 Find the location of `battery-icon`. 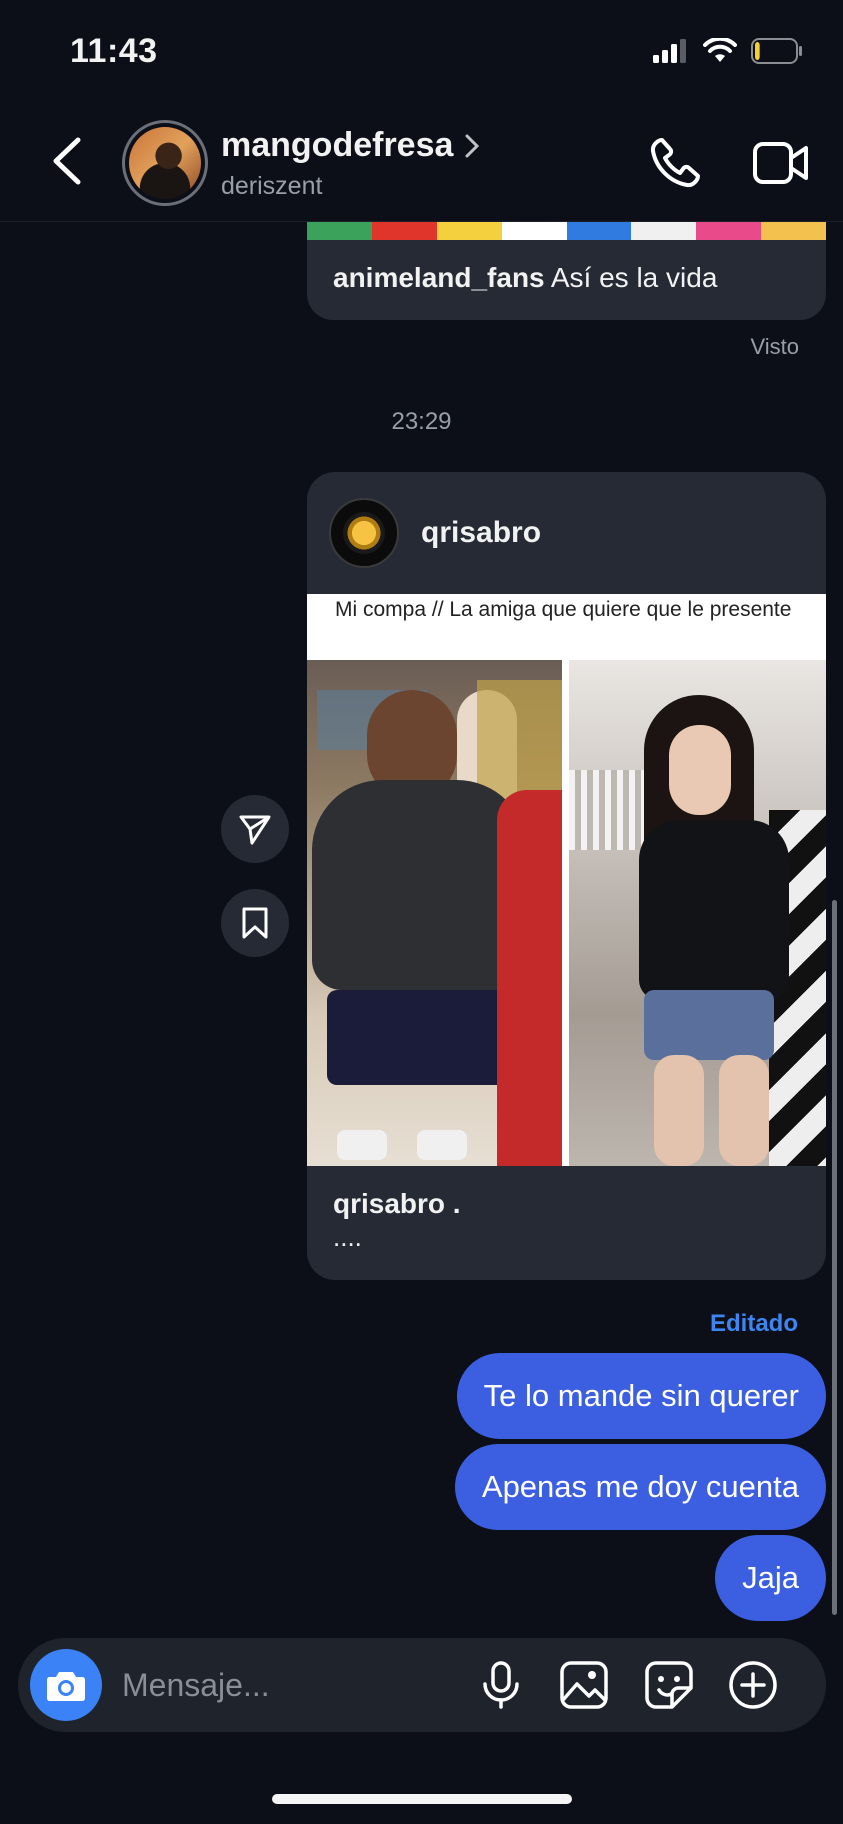

battery-icon is located at coordinates (776, 51).